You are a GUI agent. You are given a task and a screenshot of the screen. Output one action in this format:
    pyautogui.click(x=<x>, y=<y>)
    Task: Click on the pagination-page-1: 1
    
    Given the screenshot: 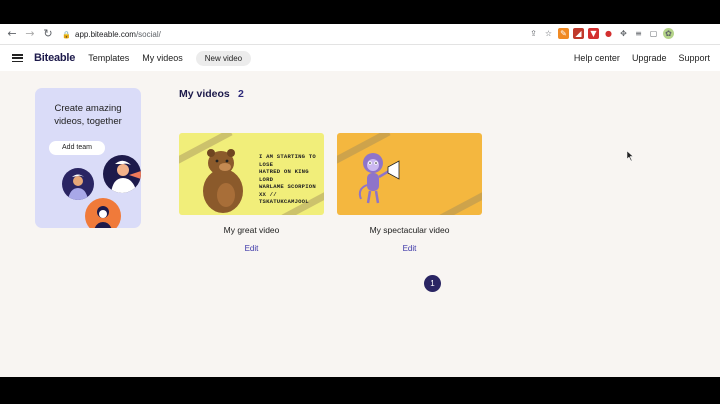 What is the action you would take?
    pyautogui.click(x=432, y=283)
    